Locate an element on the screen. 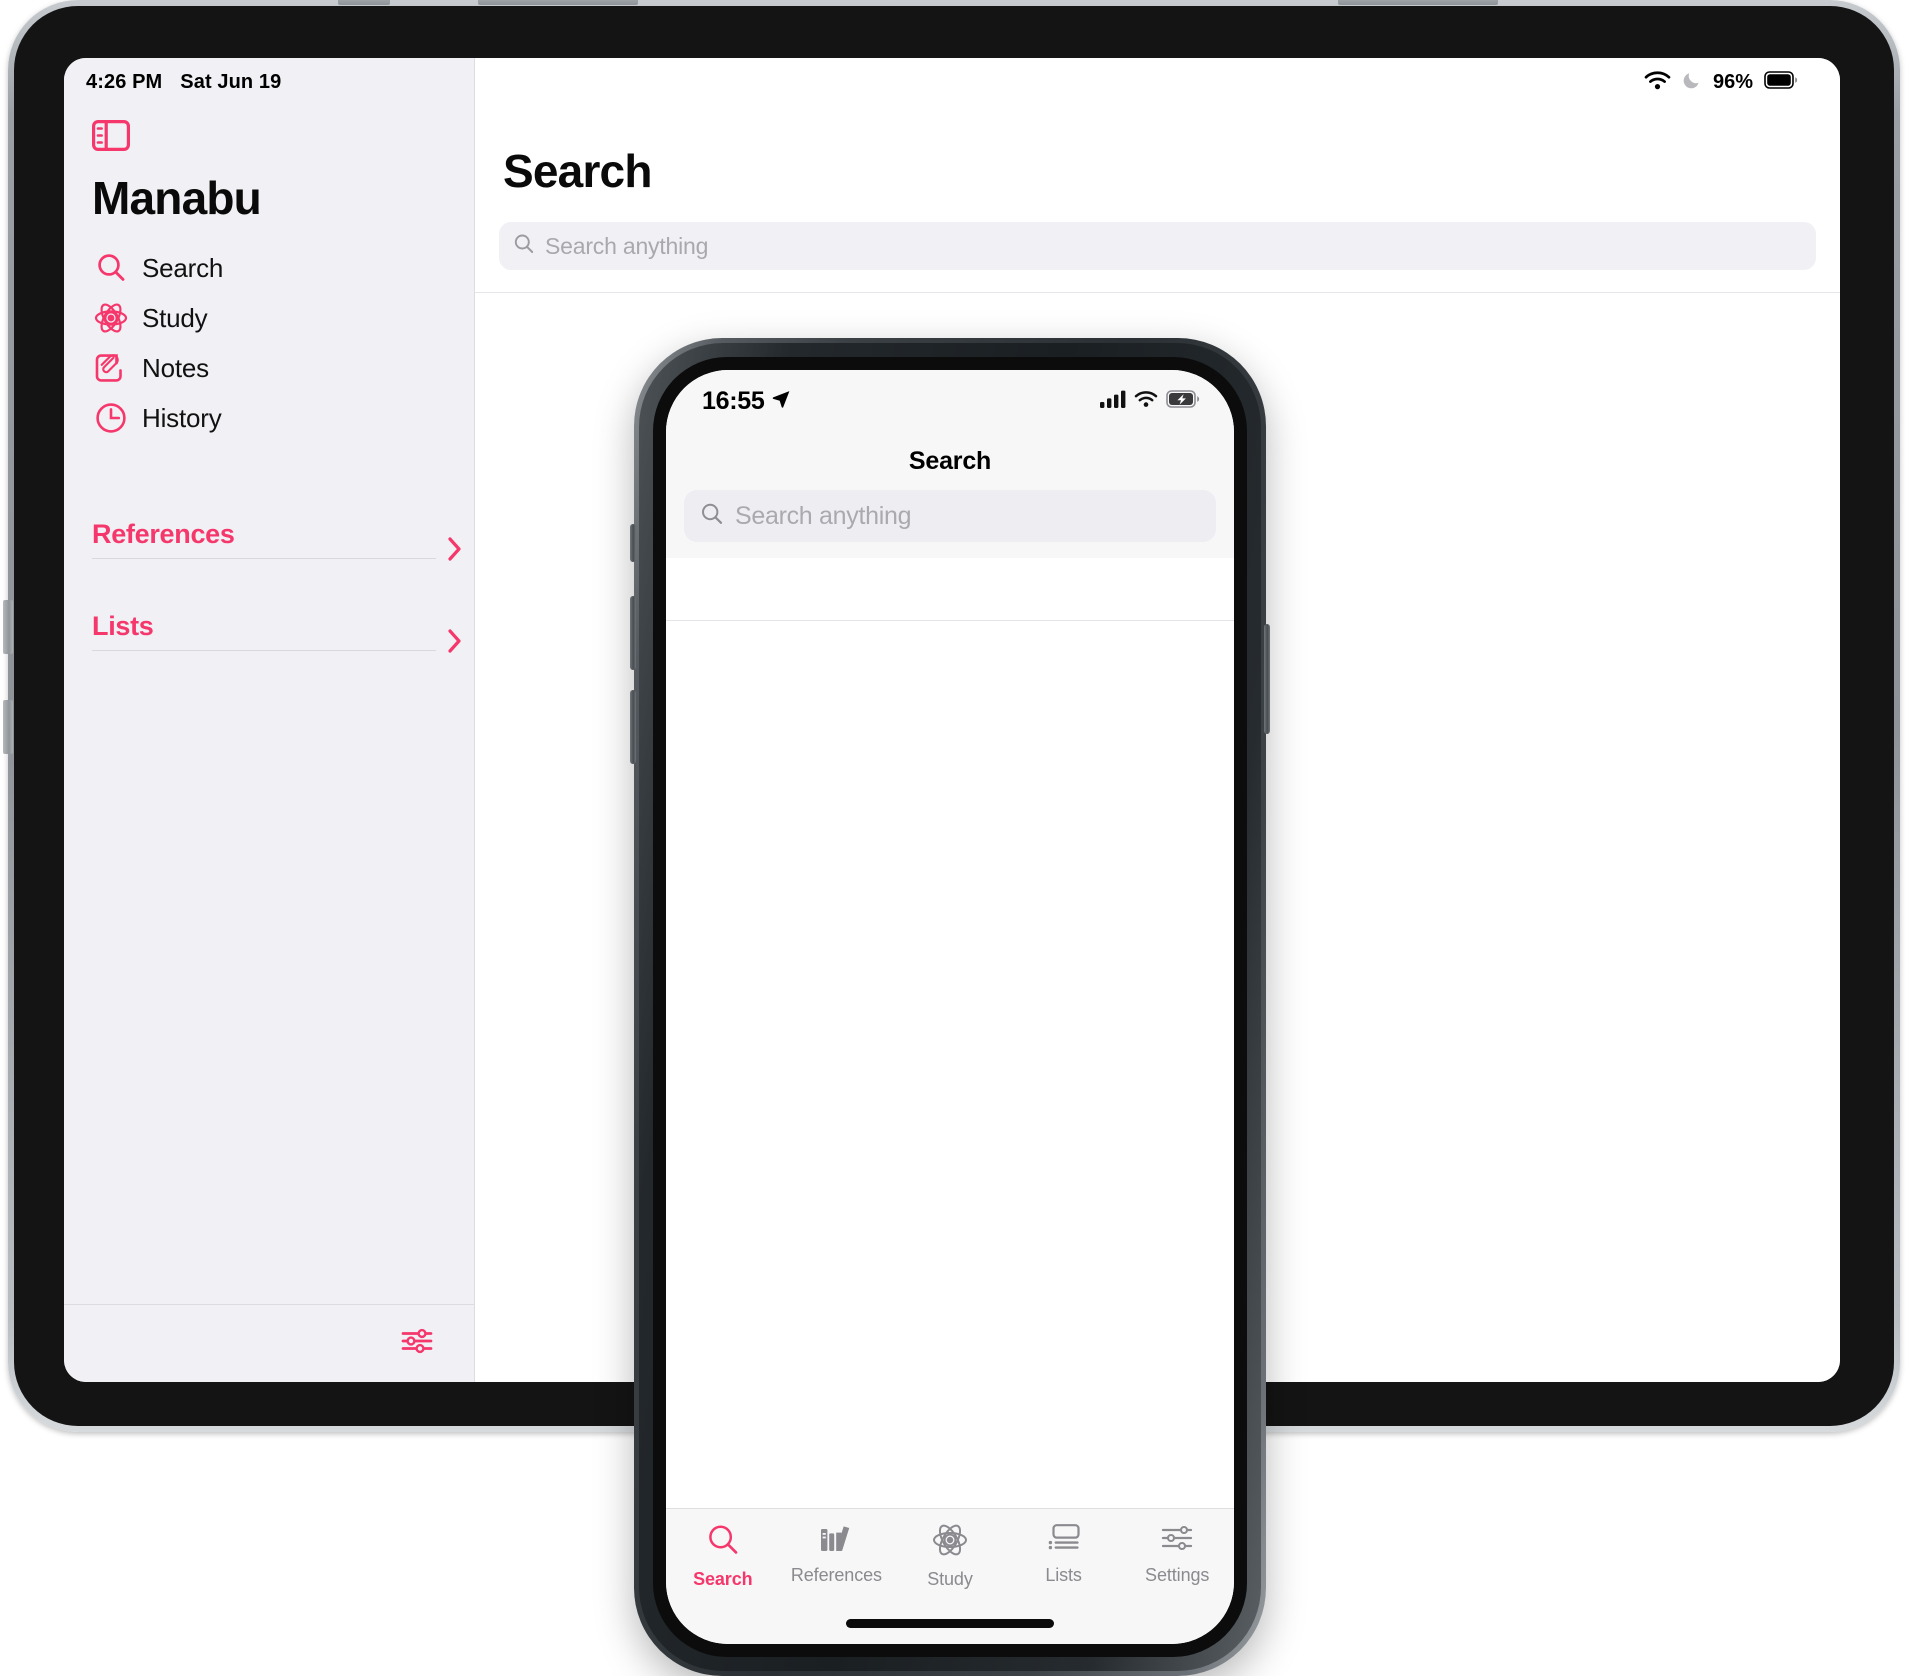 The height and width of the screenshot is (1676, 1908). detail-divider is located at coordinates (1157, 292).